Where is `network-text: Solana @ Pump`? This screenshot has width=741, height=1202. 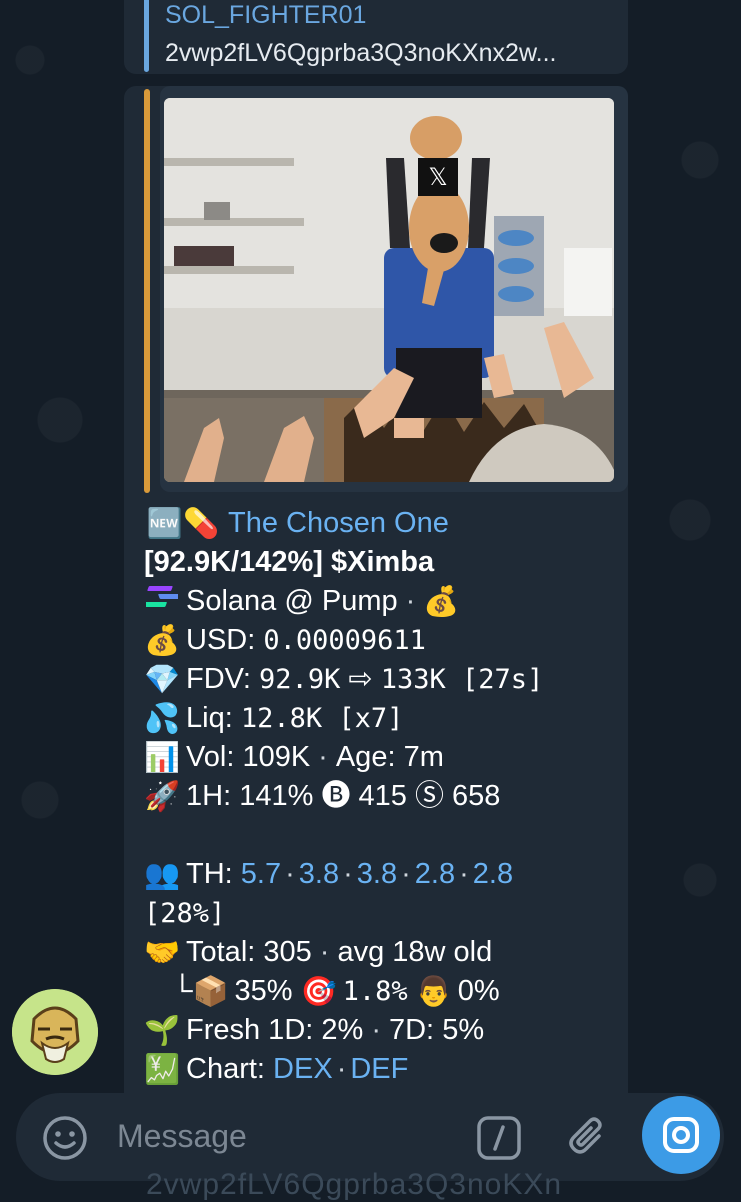
network-text: Solana @ Pump is located at coordinates (292, 601).